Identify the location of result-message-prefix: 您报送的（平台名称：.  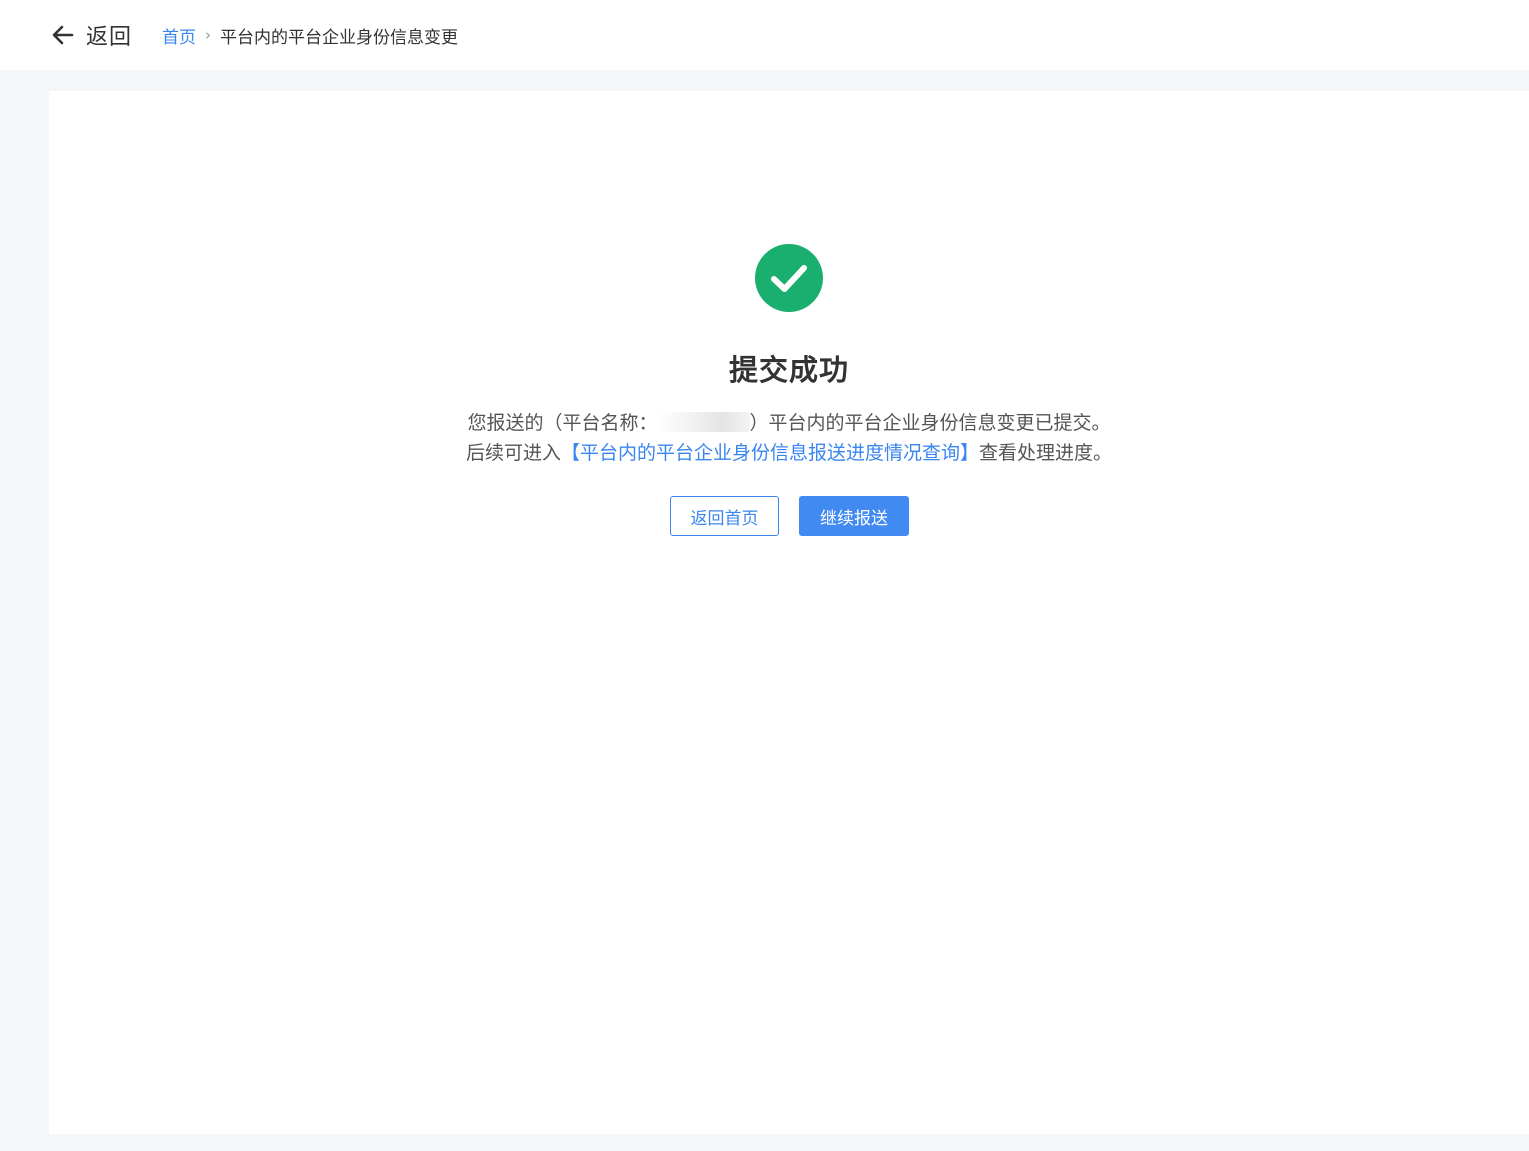
(562, 423).